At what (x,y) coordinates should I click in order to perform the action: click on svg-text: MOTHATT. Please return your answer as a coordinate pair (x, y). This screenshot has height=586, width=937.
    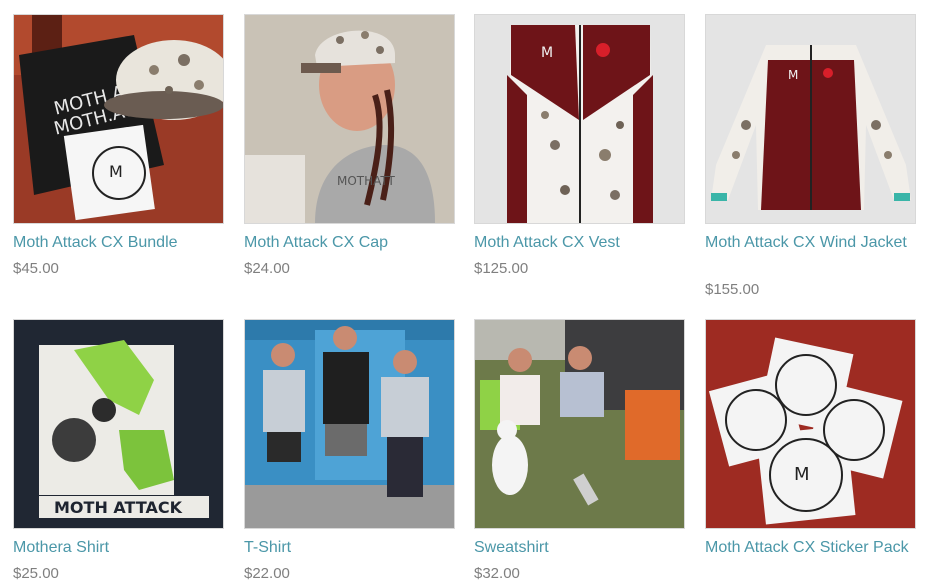
    Looking at the image, I should click on (366, 181).